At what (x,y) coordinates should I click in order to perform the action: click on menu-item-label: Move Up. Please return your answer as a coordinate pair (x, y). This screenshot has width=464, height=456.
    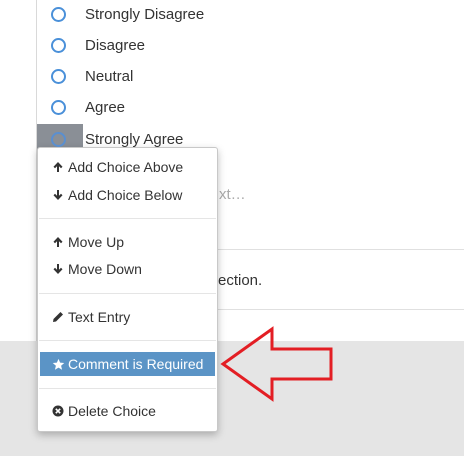
    Looking at the image, I should click on (96, 242).